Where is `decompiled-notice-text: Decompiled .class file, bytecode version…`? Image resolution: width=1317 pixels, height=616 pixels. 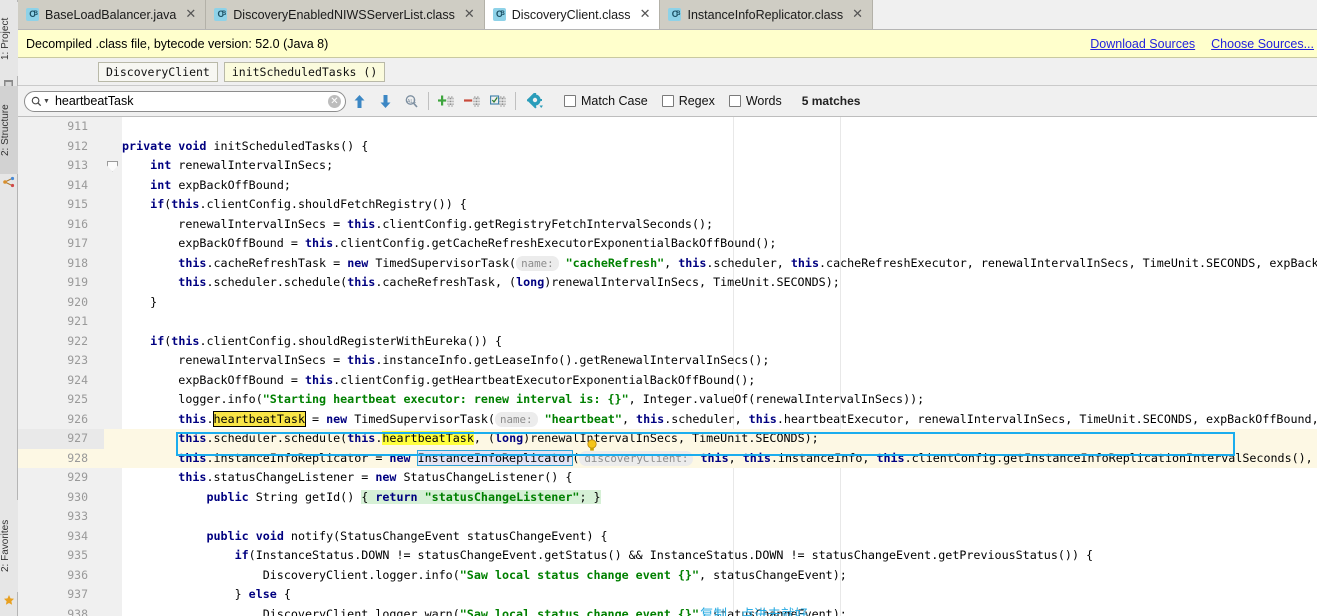
decompiled-notice-text: Decompiled .class file, bytecode version… is located at coordinates (177, 43).